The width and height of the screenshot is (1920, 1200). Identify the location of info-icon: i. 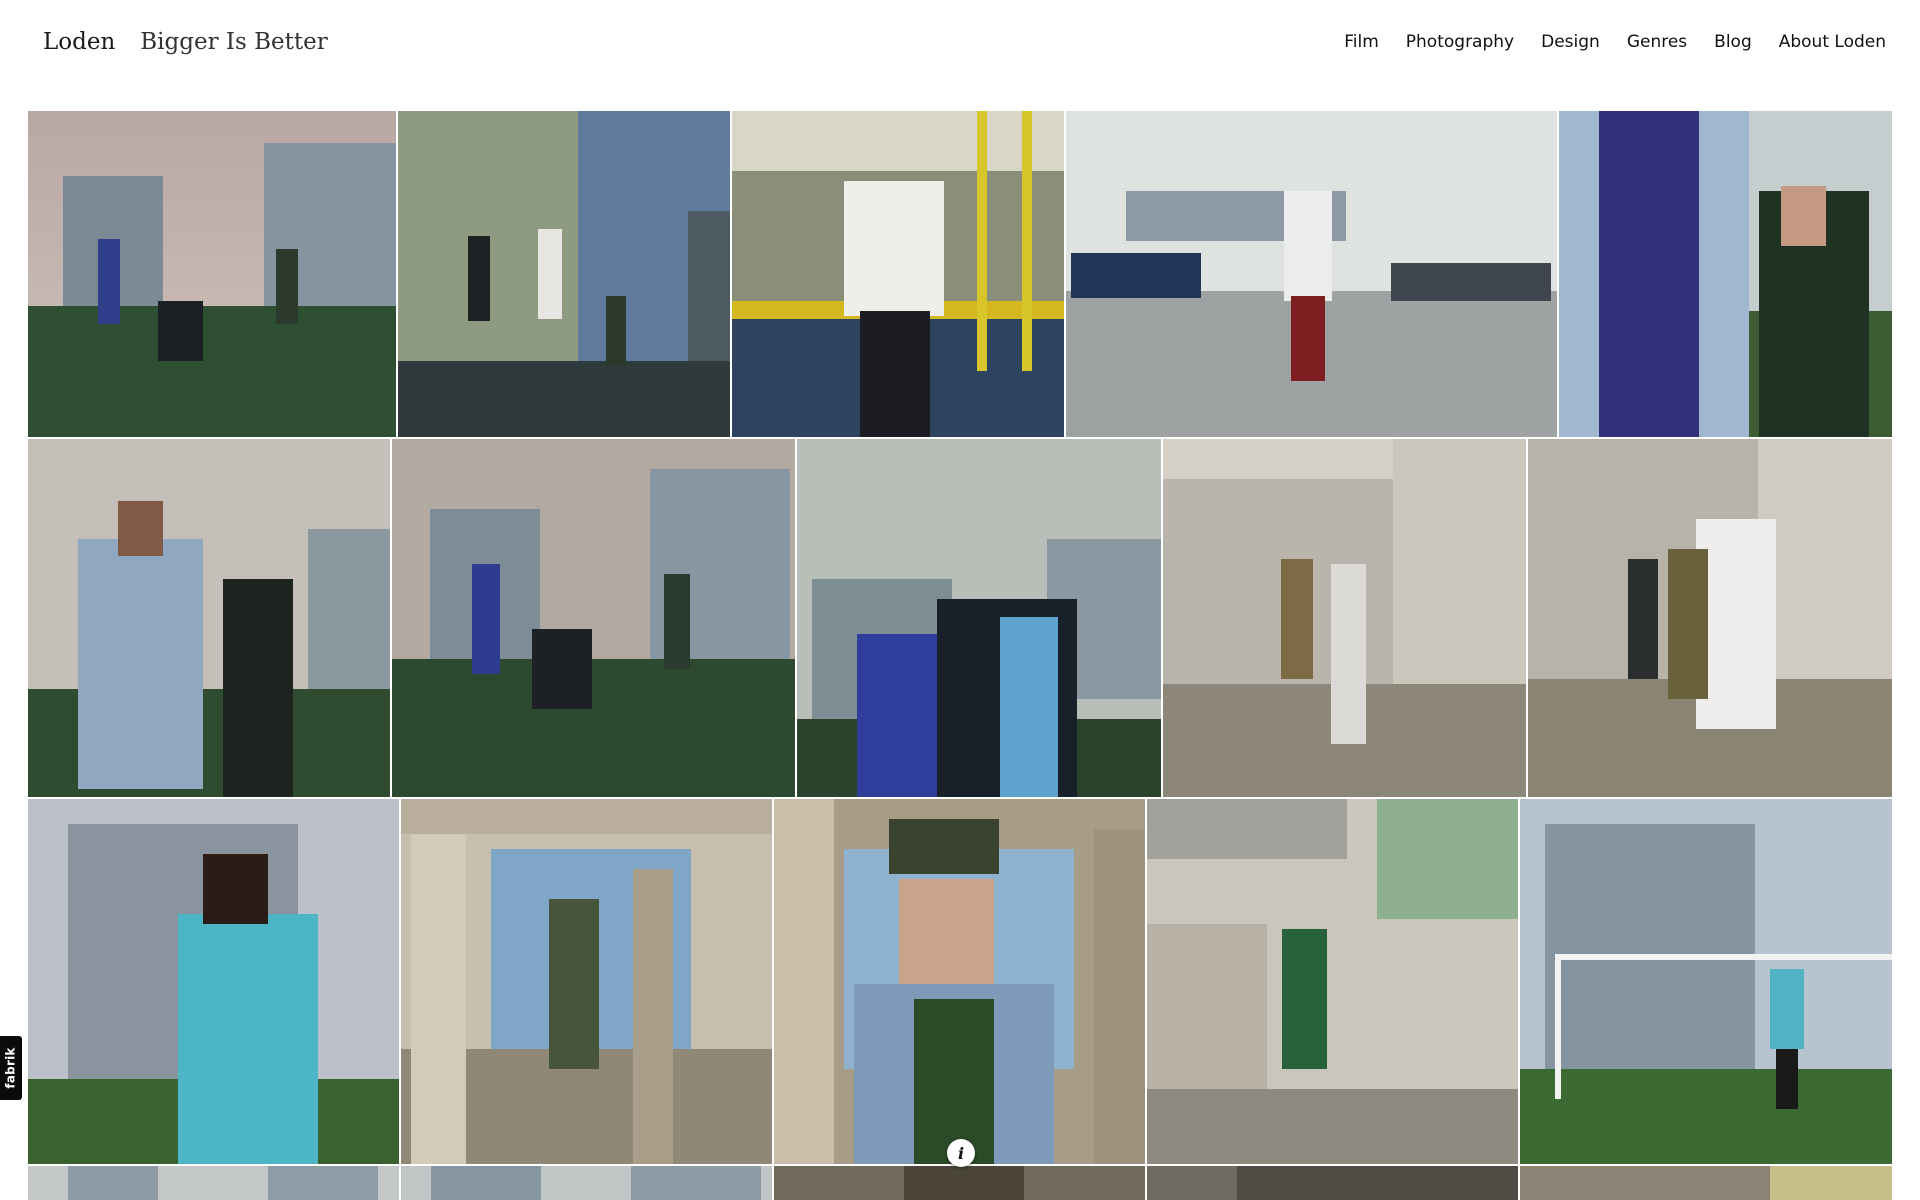
(961, 1153).